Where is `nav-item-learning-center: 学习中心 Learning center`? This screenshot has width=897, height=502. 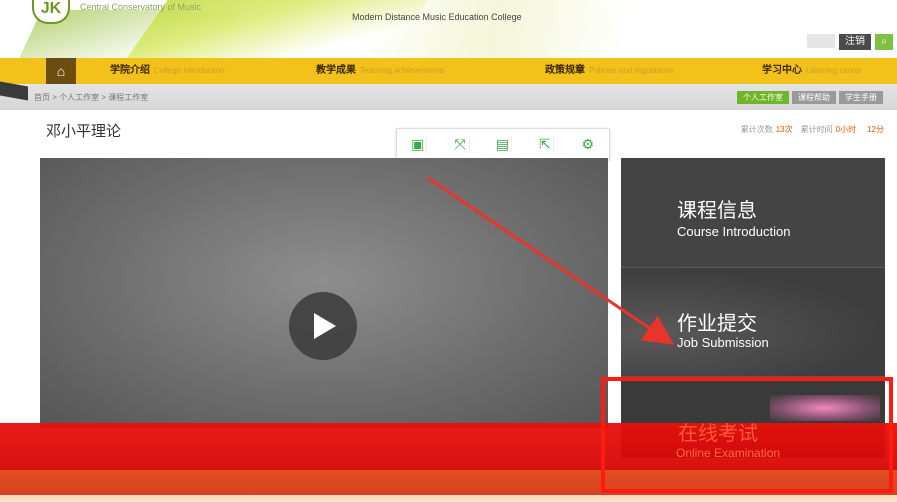
nav-item-learning-center: 学习中心 Learning center is located at coordinates (812, 71).